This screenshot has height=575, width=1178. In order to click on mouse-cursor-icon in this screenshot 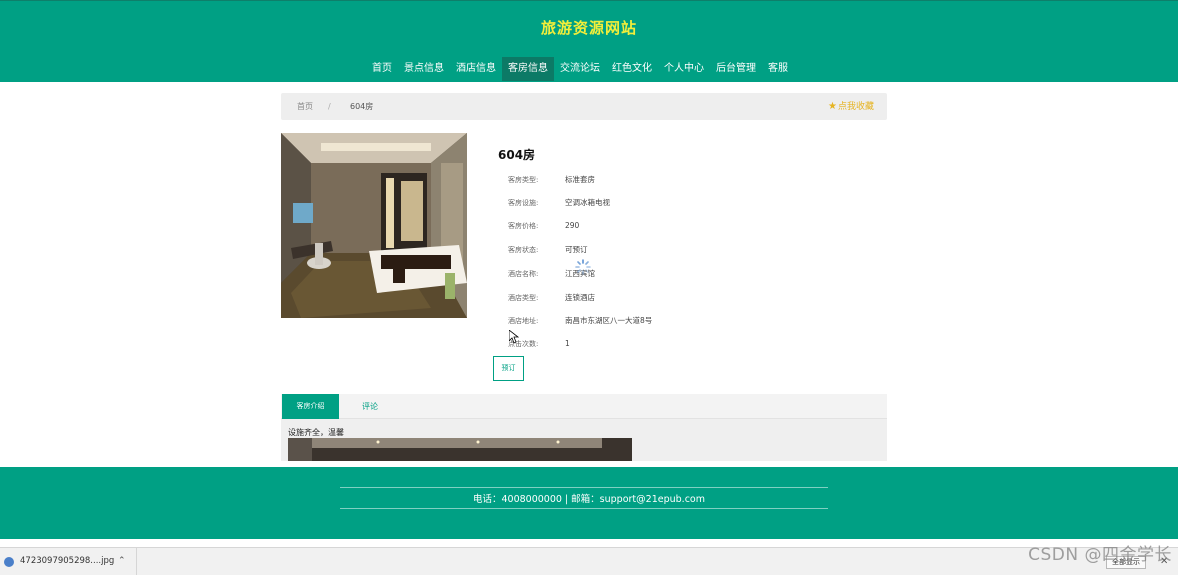, I will do `click(514, 337)`.